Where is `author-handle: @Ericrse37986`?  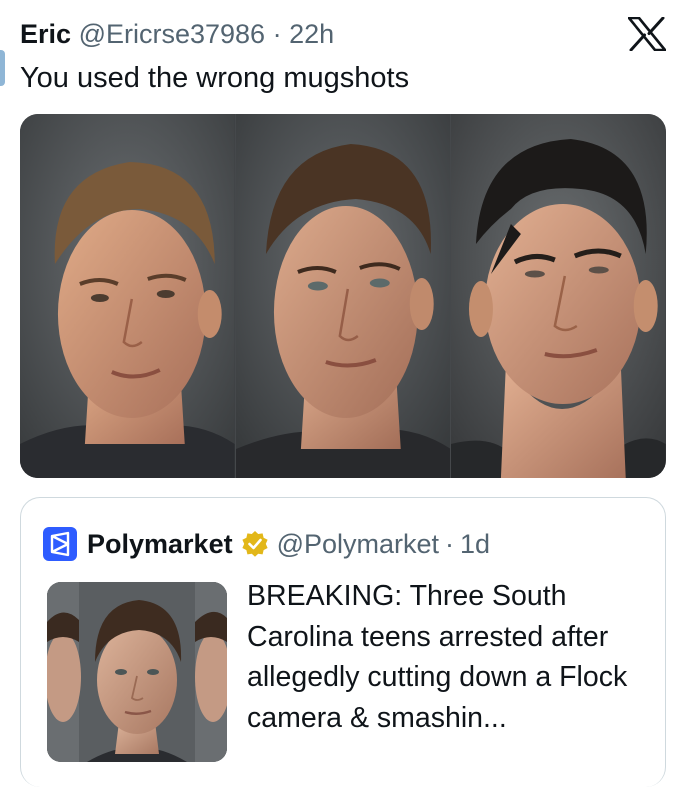
author-handle: @Ericrse37986 is located at coordinates (172, 34).